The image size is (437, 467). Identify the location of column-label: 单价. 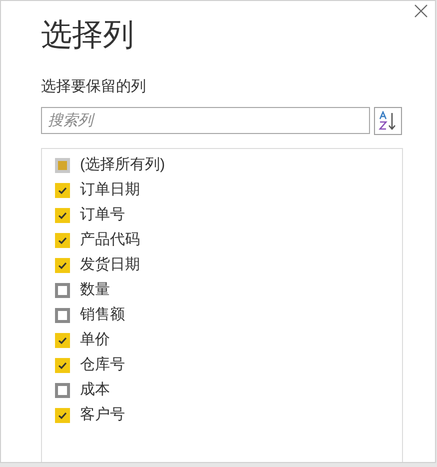
(95, 340).